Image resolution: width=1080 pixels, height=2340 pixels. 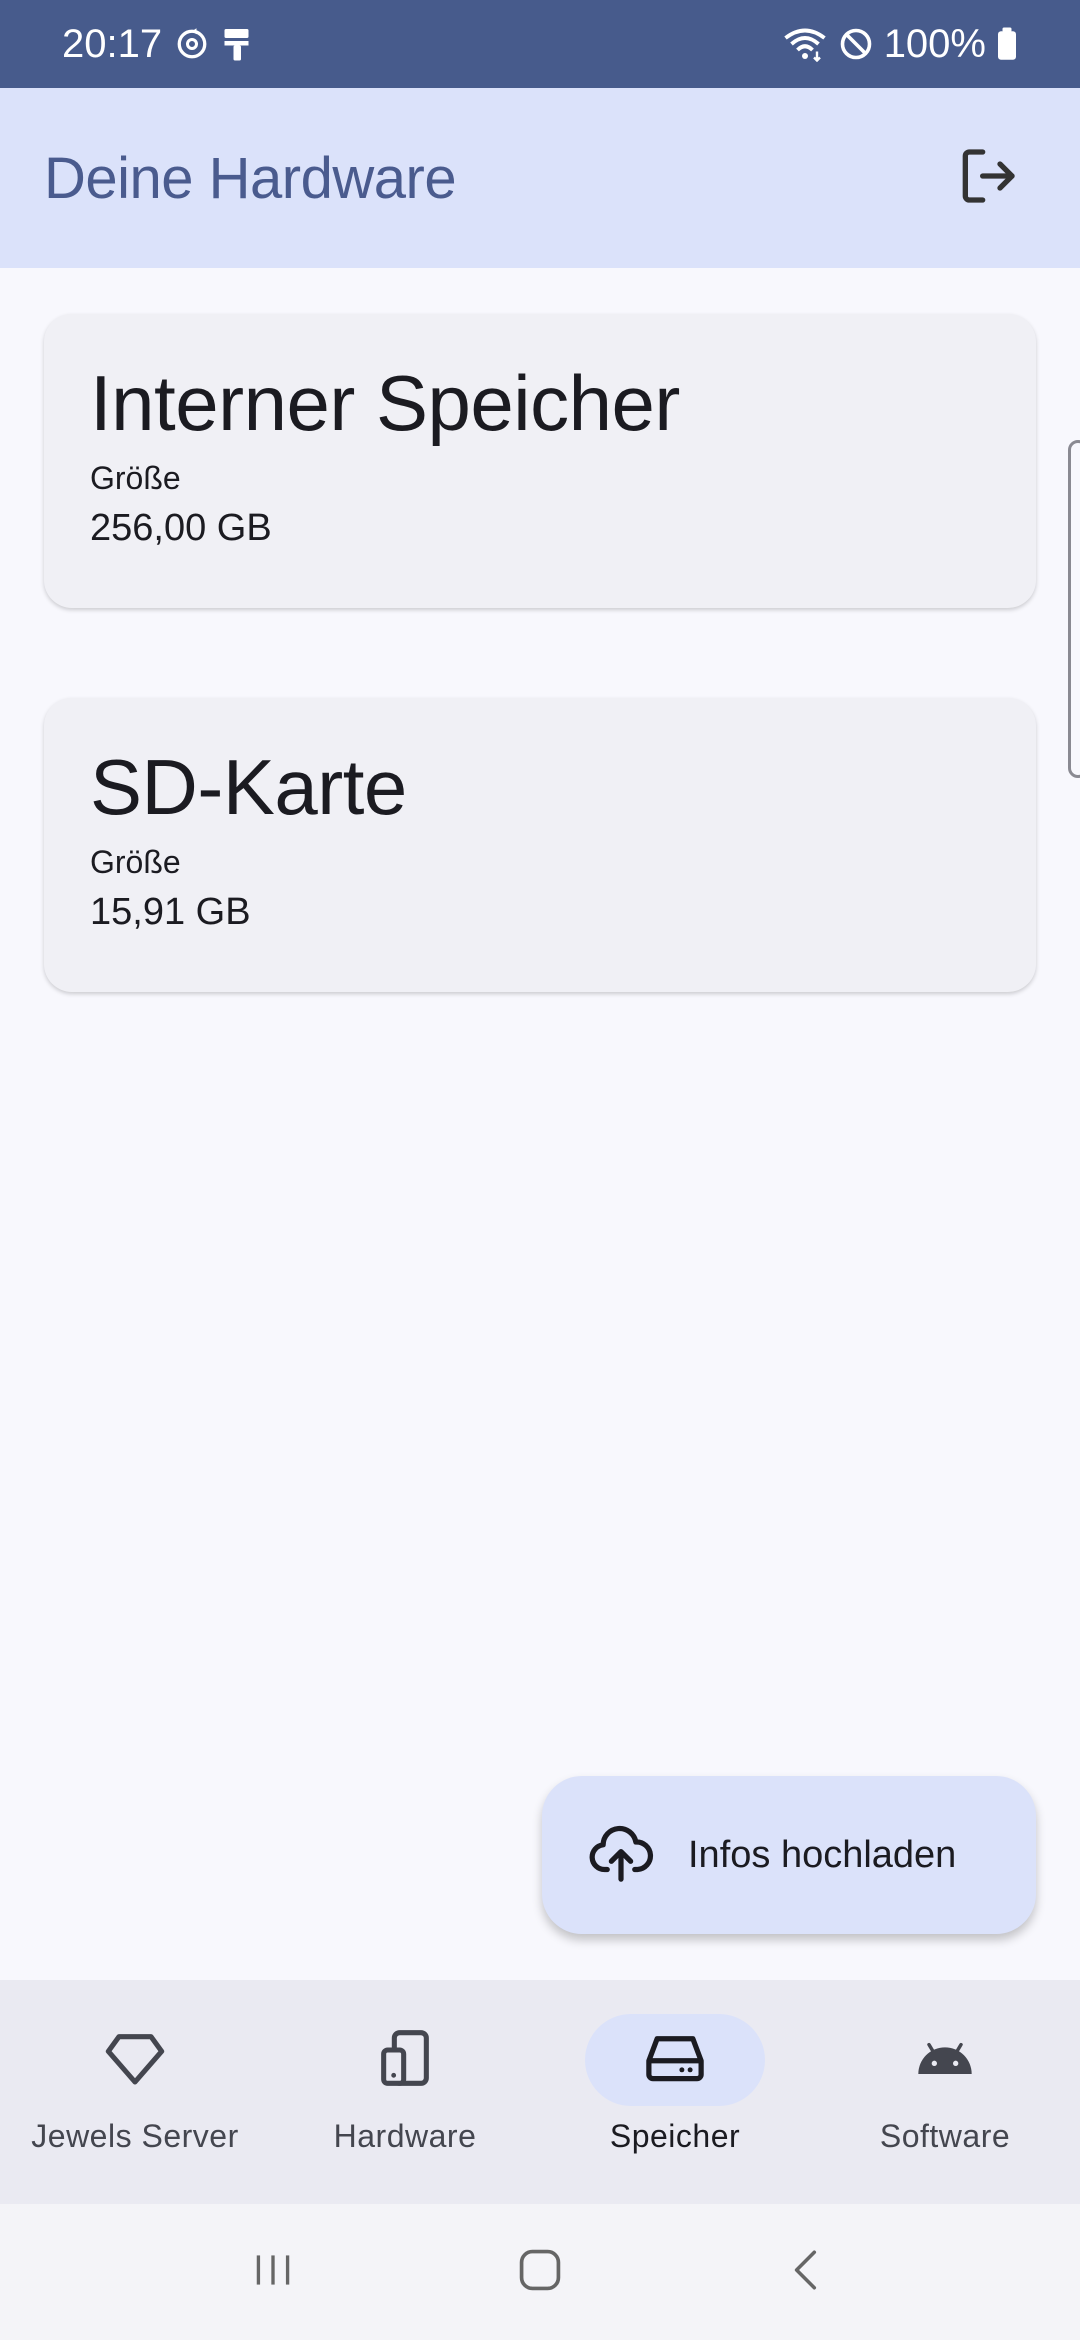 I want to click on storage-card-title: Interner Speicher, so click(x=385, y=403).